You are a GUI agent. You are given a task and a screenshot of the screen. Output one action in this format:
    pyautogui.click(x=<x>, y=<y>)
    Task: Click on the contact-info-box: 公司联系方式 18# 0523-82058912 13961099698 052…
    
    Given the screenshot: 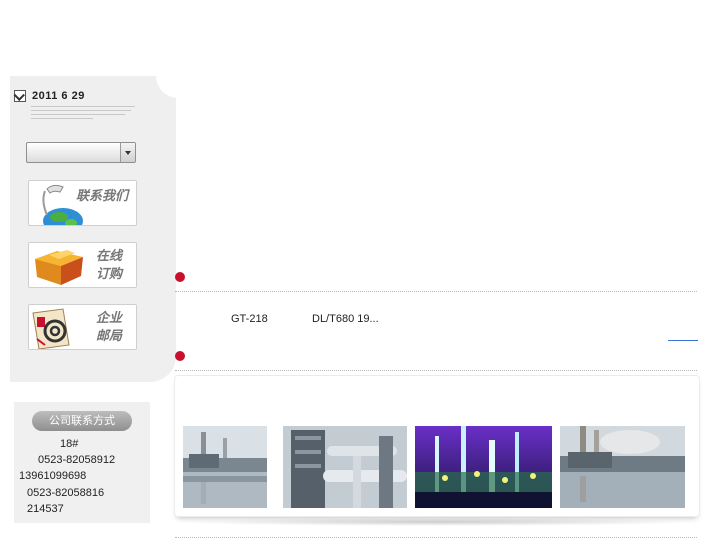 What is the action you would take?
    pyautogui.click(x=82, y=462)
    